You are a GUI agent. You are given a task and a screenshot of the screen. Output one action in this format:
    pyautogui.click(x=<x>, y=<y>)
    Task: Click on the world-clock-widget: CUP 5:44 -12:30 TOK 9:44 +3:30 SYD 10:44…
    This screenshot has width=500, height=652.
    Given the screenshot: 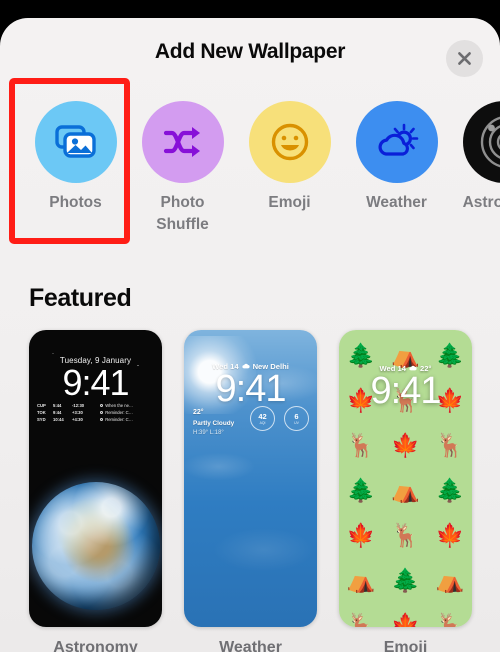 What is the action you would take?
    pyautogui.click(x=64, y=412)
    